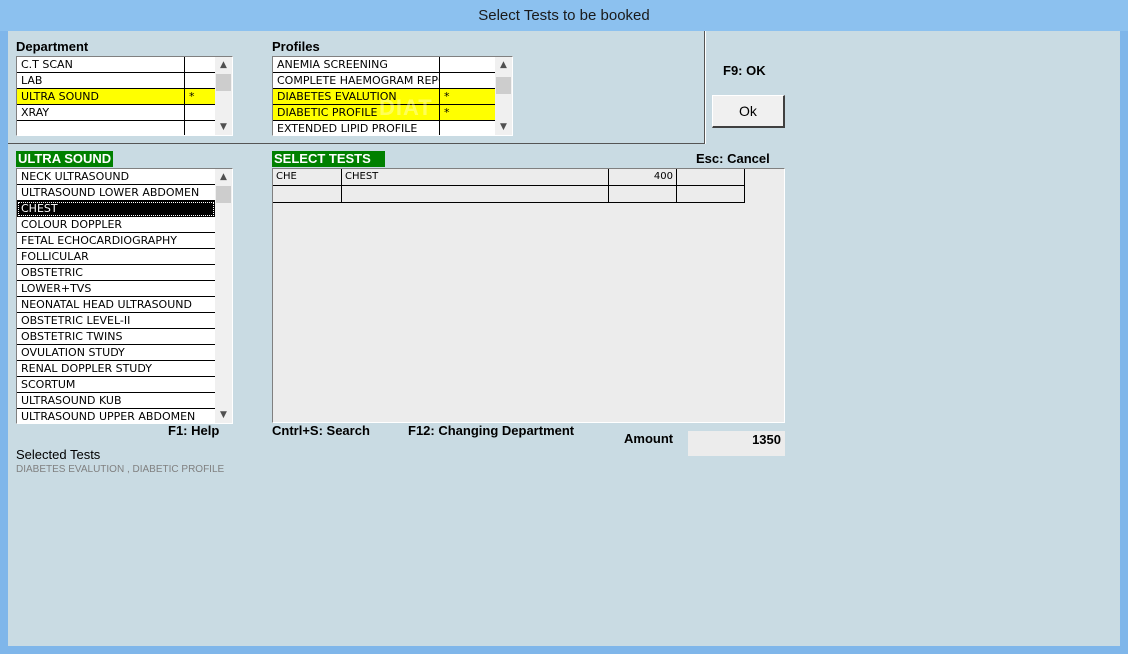 Image resolution: width=1128 pixels, height=654 pixels. What do you see at coordinates (55, 256) in the screenshot?
I see `test-list-label: FOLLICULAR` at bounding box center [55, 256].